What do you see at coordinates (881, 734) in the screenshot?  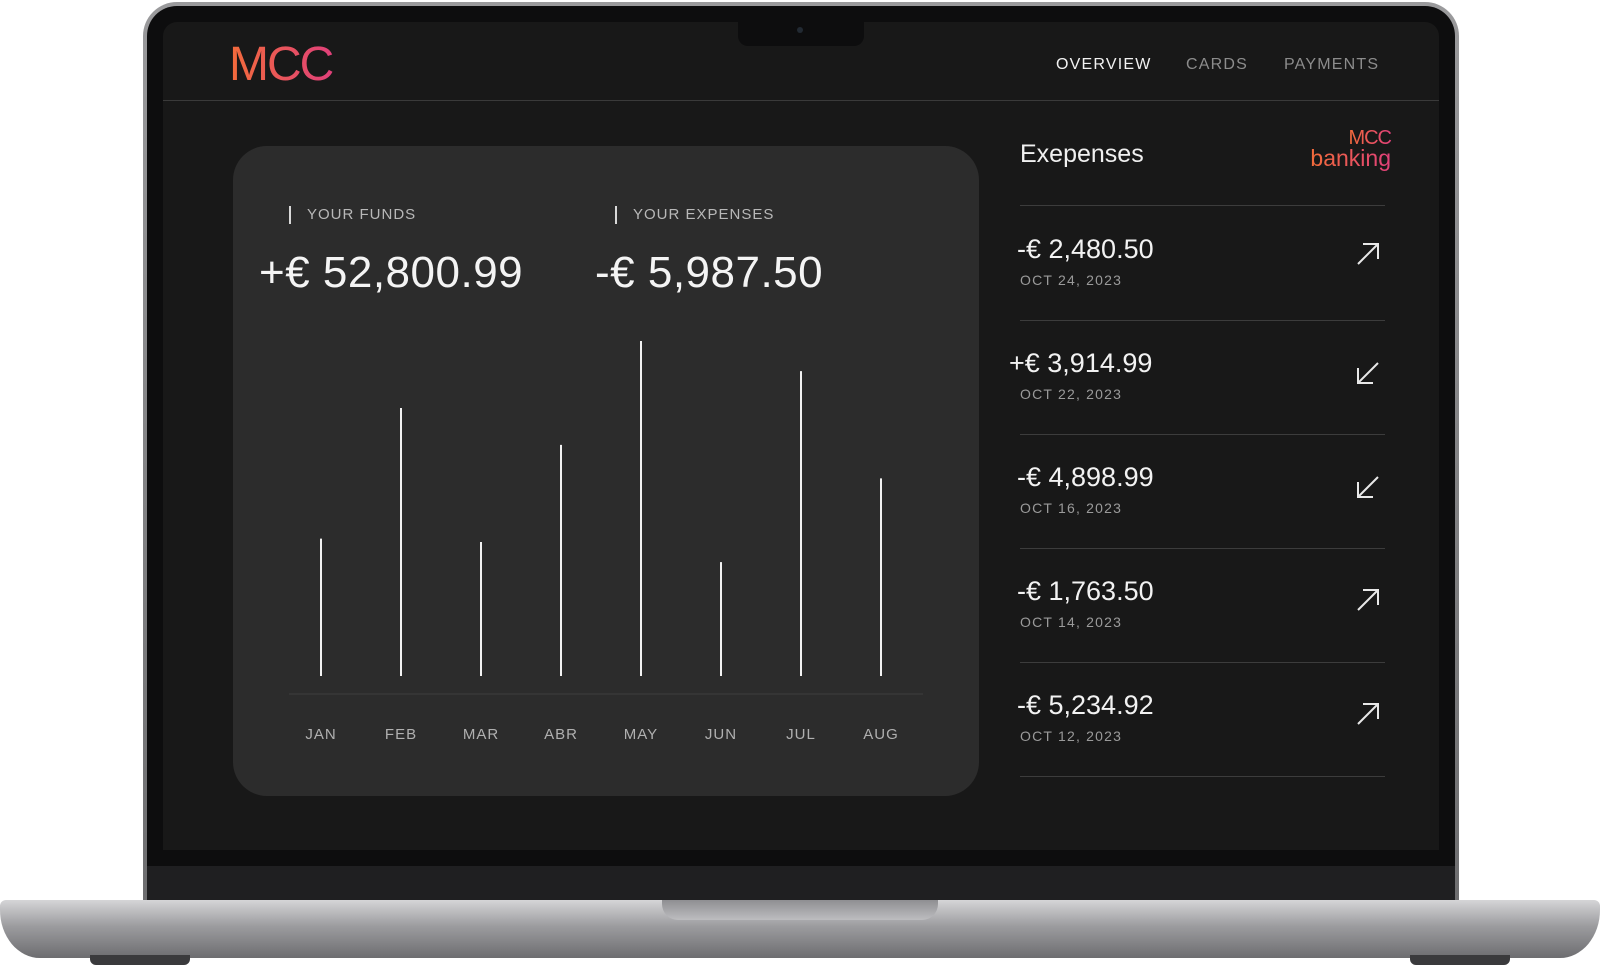 I see `chart-tick-label: AUG` at bounding box center [881, 734].